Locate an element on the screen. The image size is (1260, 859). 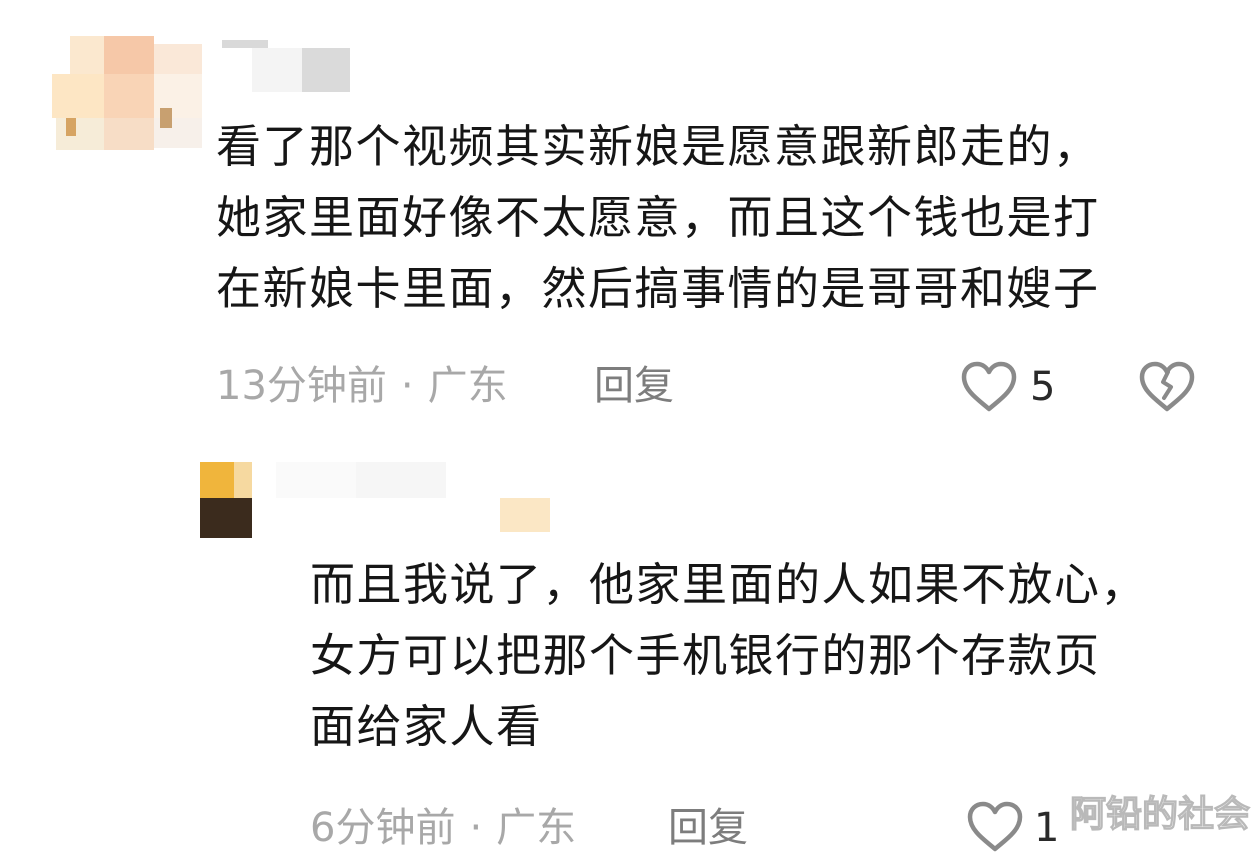
comment-line: 而且我说了，他家里面的人如果不放心， is located at coordinates (729, 584).